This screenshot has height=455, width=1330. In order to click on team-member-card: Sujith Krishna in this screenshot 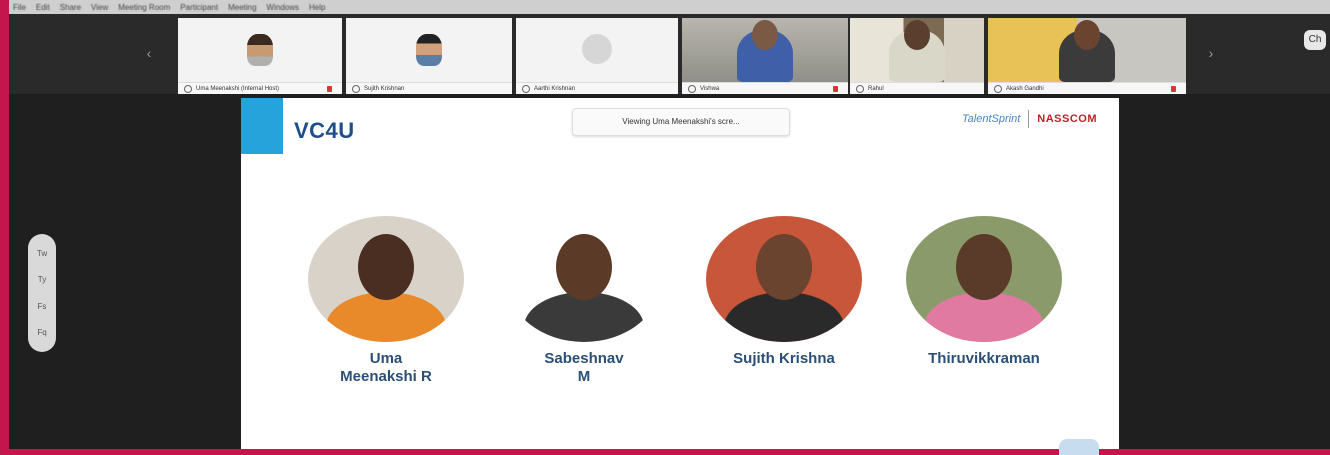, I will do `click(784, 292)`.